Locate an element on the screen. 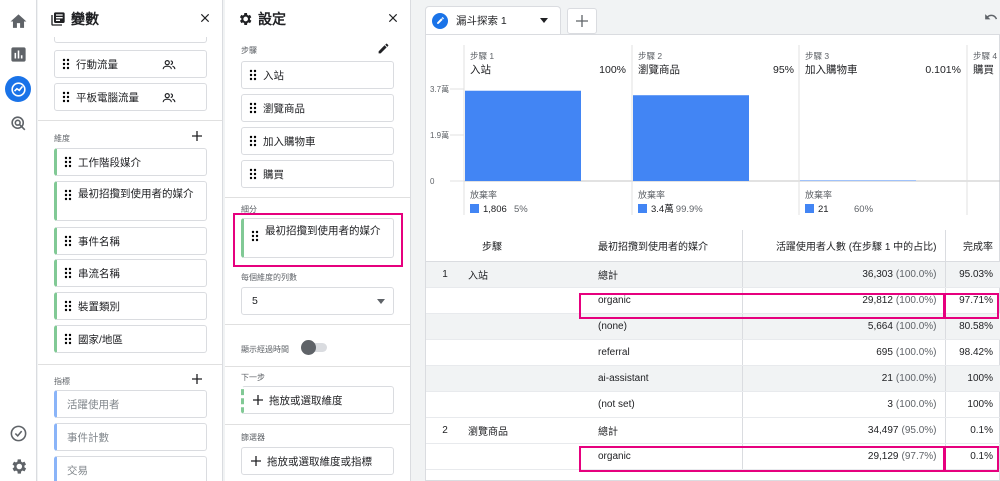 Image resolution: width=1000 pixels, height=481 pixels. step-header: 步驟 4 is located at coordinates (985, 56).